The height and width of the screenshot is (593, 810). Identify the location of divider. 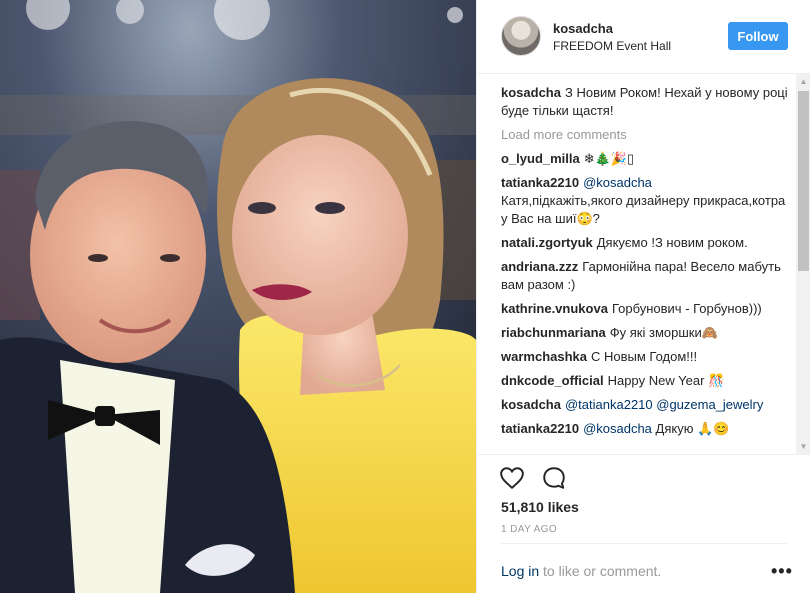
(644, 543).